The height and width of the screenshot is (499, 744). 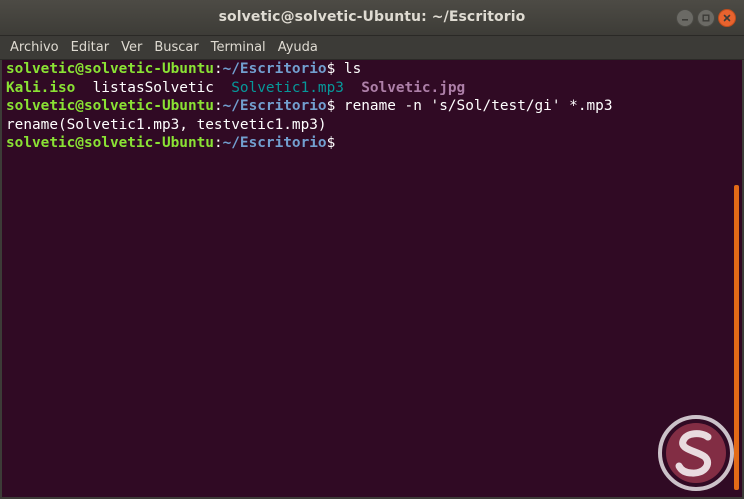 I want to click on menu-editar: Editar, so click(x=90, y=48).